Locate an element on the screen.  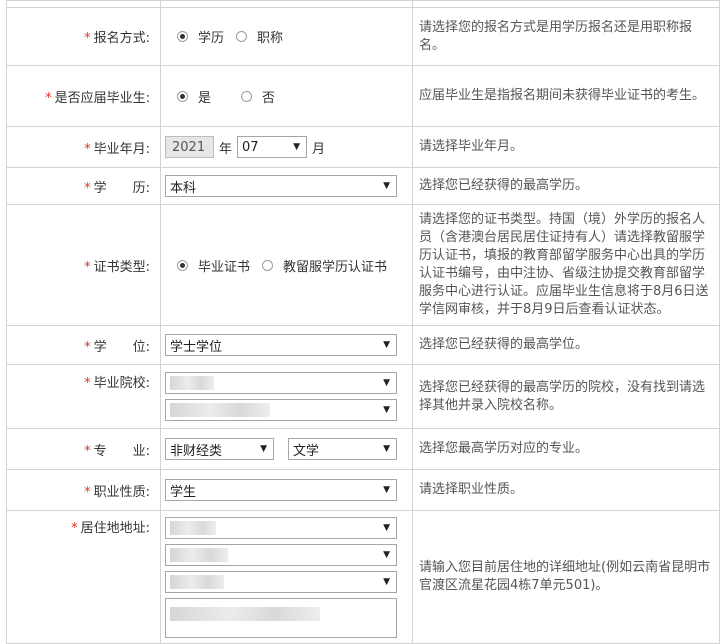
radio-diploma-dot is located at coordinates (182, 265).